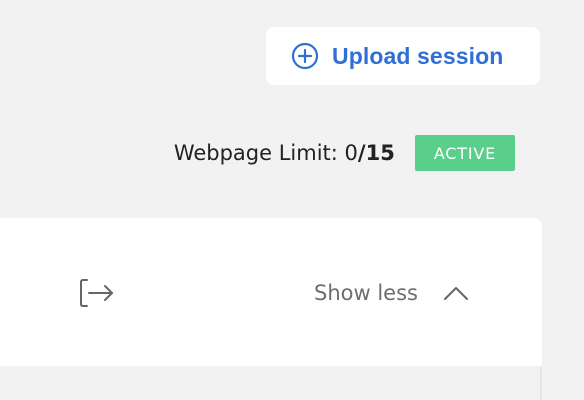 This screenshot has width=584, height=400. I want to click on webpage-limit-label: Webpage Limit:, so click(259, 153).